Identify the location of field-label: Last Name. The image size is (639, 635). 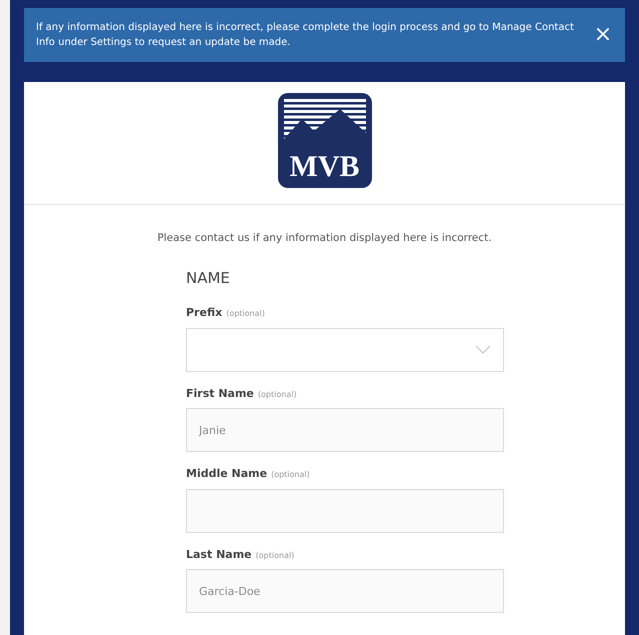
(219, 554).